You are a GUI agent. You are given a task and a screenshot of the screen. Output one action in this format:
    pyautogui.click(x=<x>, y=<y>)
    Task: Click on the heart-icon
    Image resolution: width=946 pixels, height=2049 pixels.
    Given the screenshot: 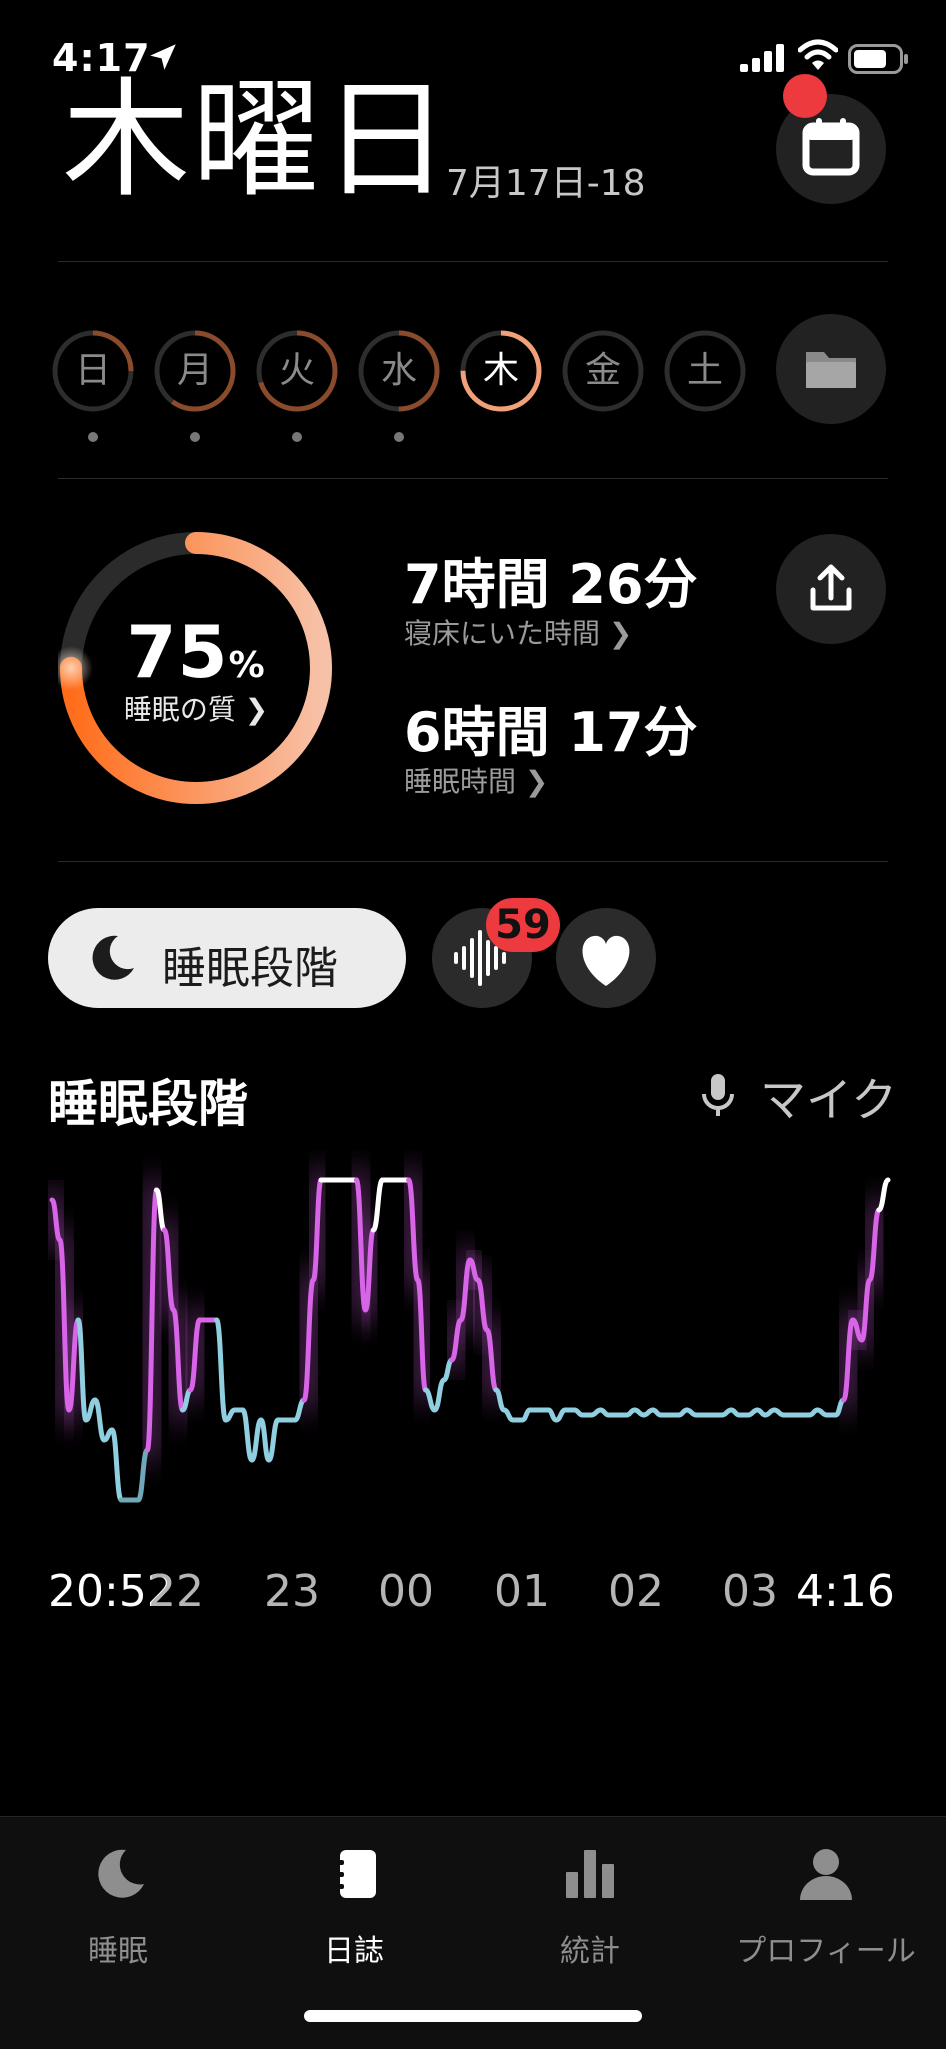 What is the action you would take?
    pyautogui.click(x=606, y=960)
    